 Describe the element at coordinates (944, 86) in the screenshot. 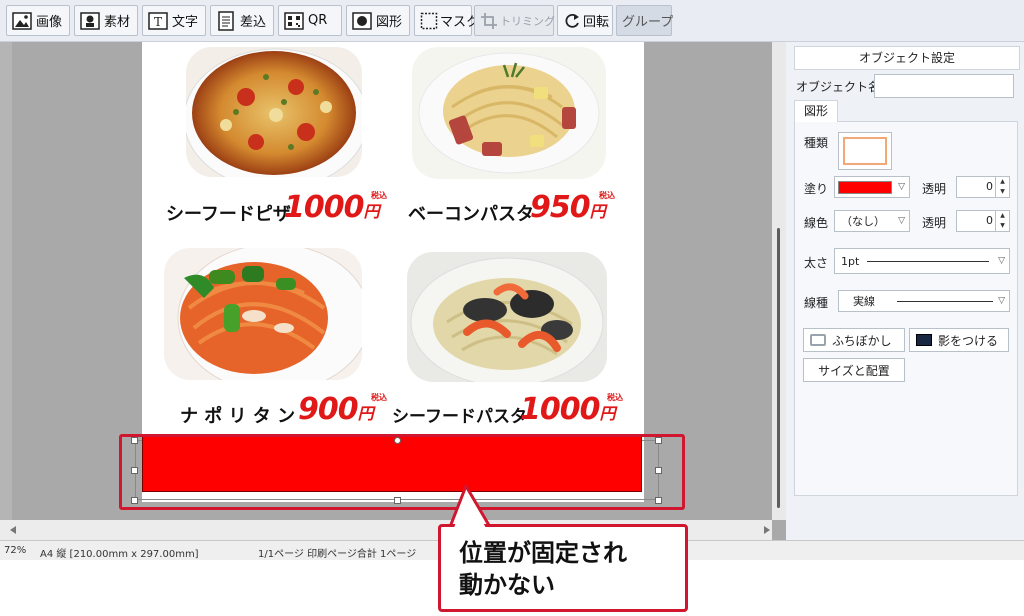

I see `object-name-input` at that location.